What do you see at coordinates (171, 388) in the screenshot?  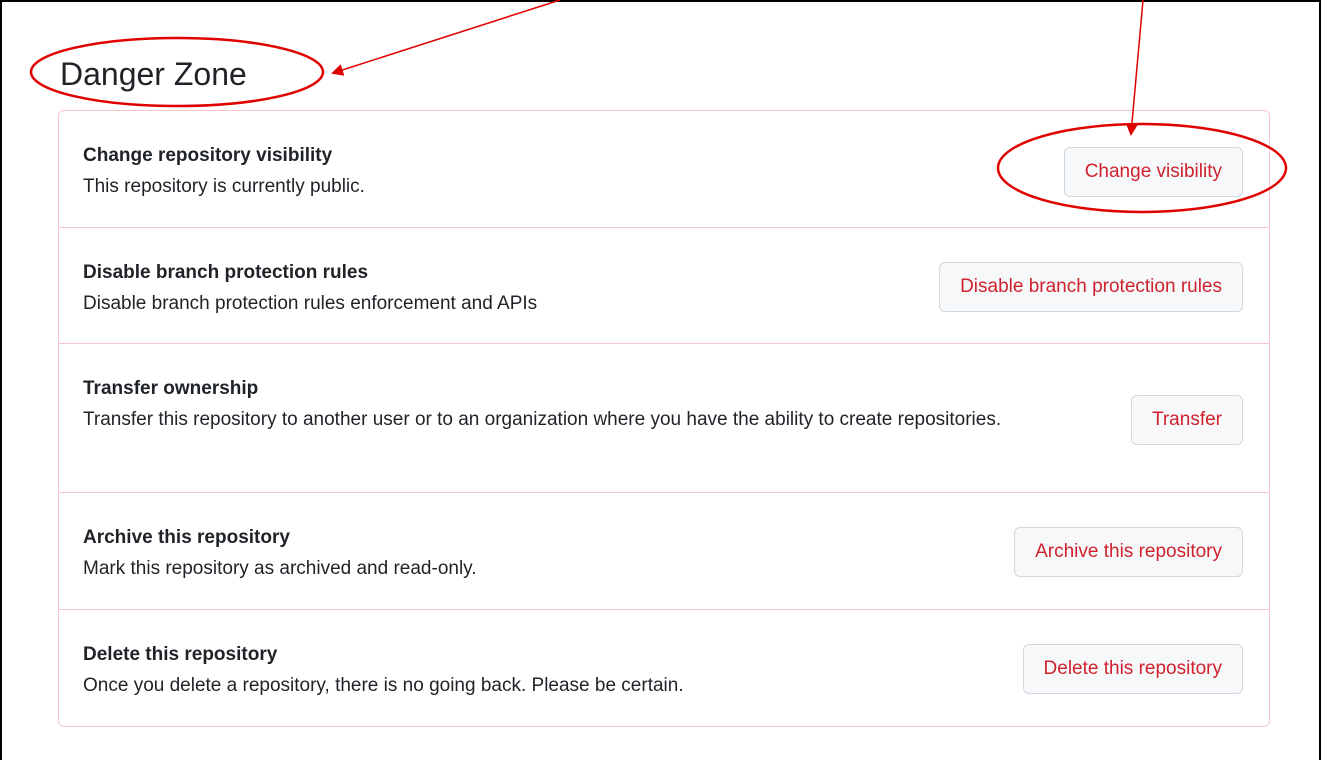 I see `row-title: Transfer ownership` at bounding box center [171, 388].